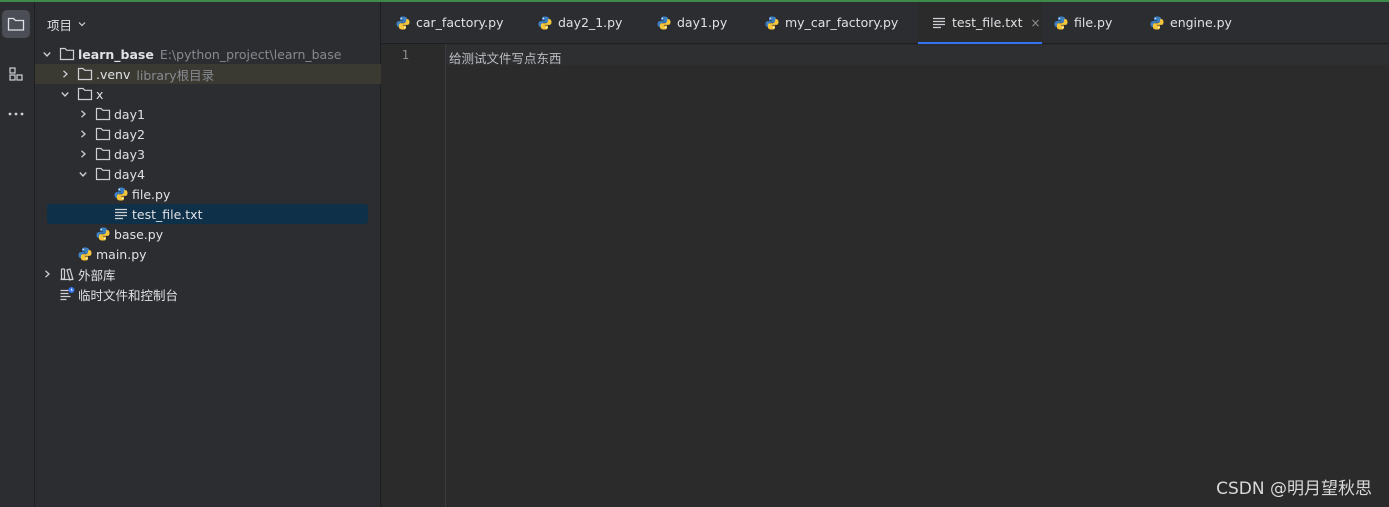 The image size is (1389, 507). Describe the element at coordinates (67, 294) in the screenshot. I see `scratch-file-icon` at that location.